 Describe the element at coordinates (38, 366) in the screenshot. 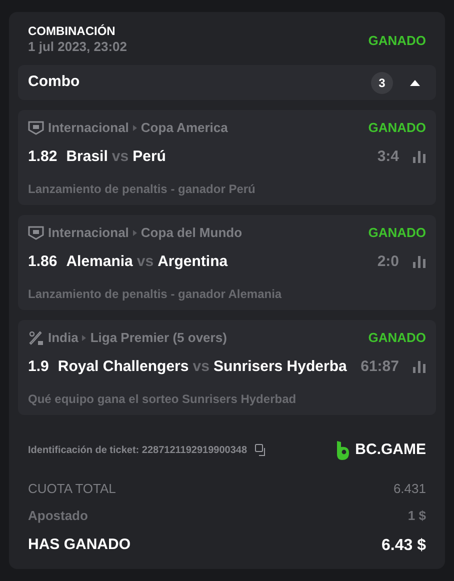

I see `odds-value: 1.9` at that location.